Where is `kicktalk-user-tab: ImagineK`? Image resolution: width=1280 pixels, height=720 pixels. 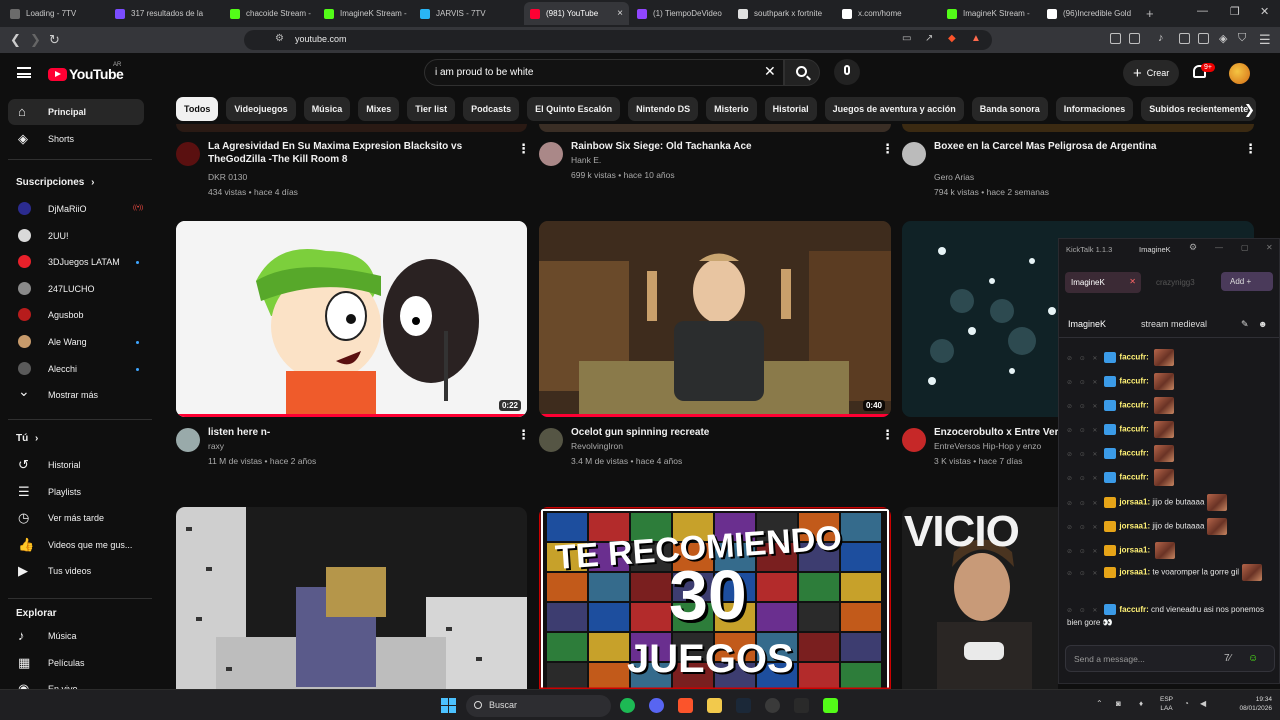 kicktalk-user-tab: ImagineK is located at coordinates (1155, 249).